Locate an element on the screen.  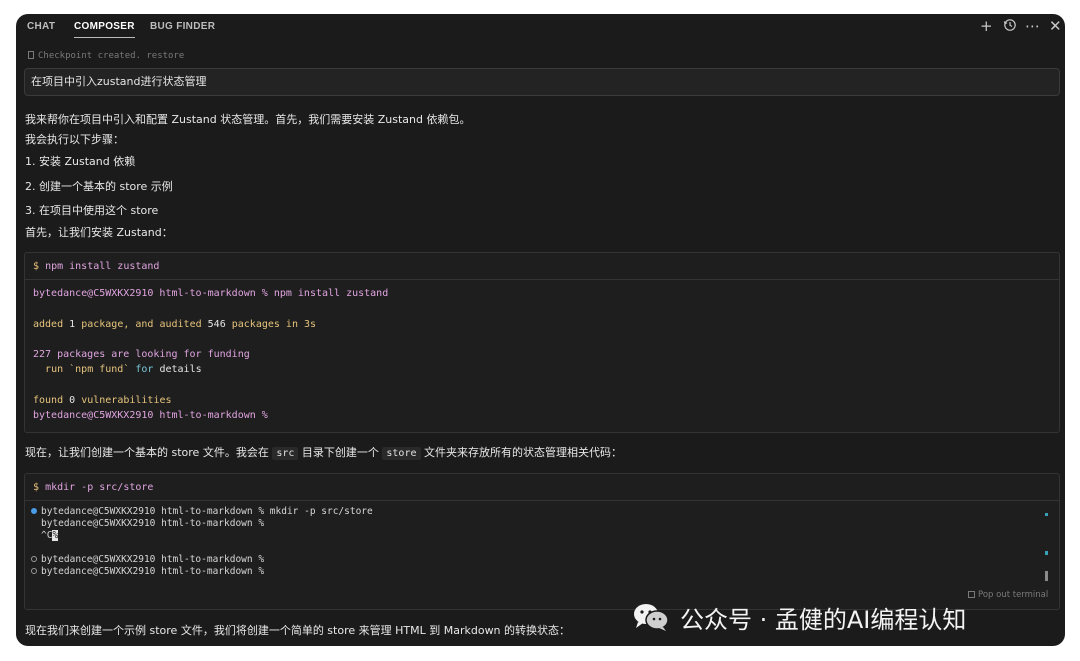
inline-code: src is located at coordinates (285, 453).